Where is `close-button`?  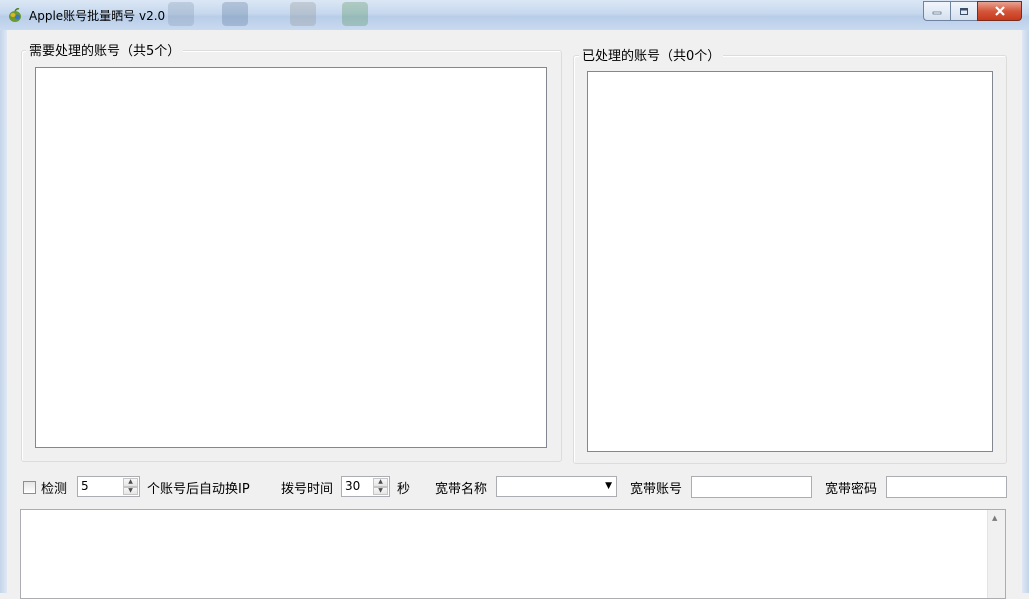
close-button is located at coordinates (999, 11).